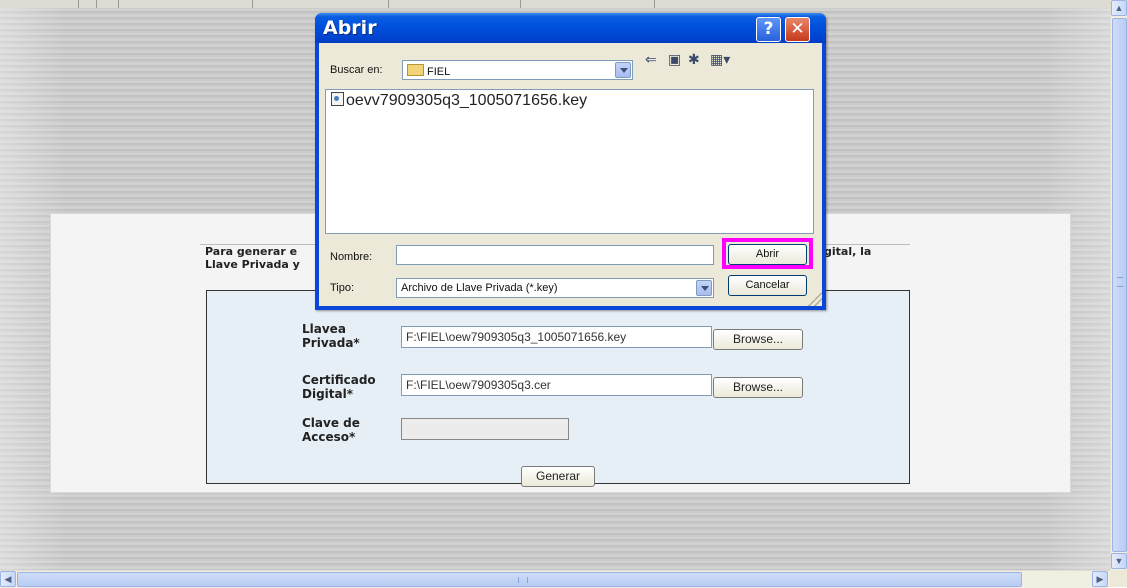 The height and width of the screenshot is (588, 1127). I want to click on file-list: oevv7909305q3_1005071656.key, so click(569, 161).